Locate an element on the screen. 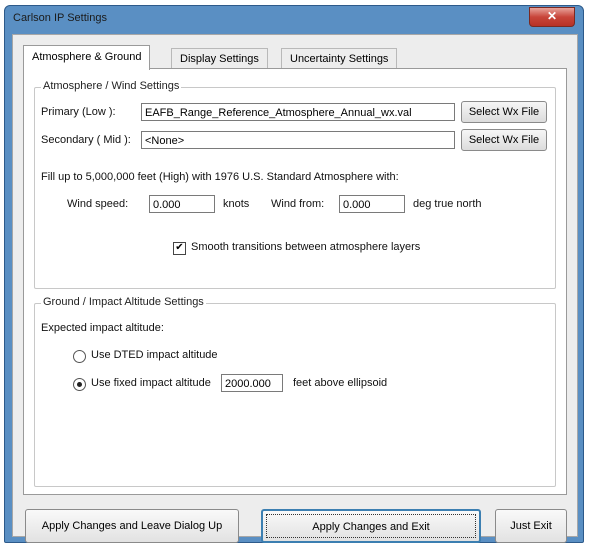 Image resolution: width=589 pixels, height=548 pixels. apply-and-exit-button: Apply Changes and Exit is located at coordinates (371, 526).